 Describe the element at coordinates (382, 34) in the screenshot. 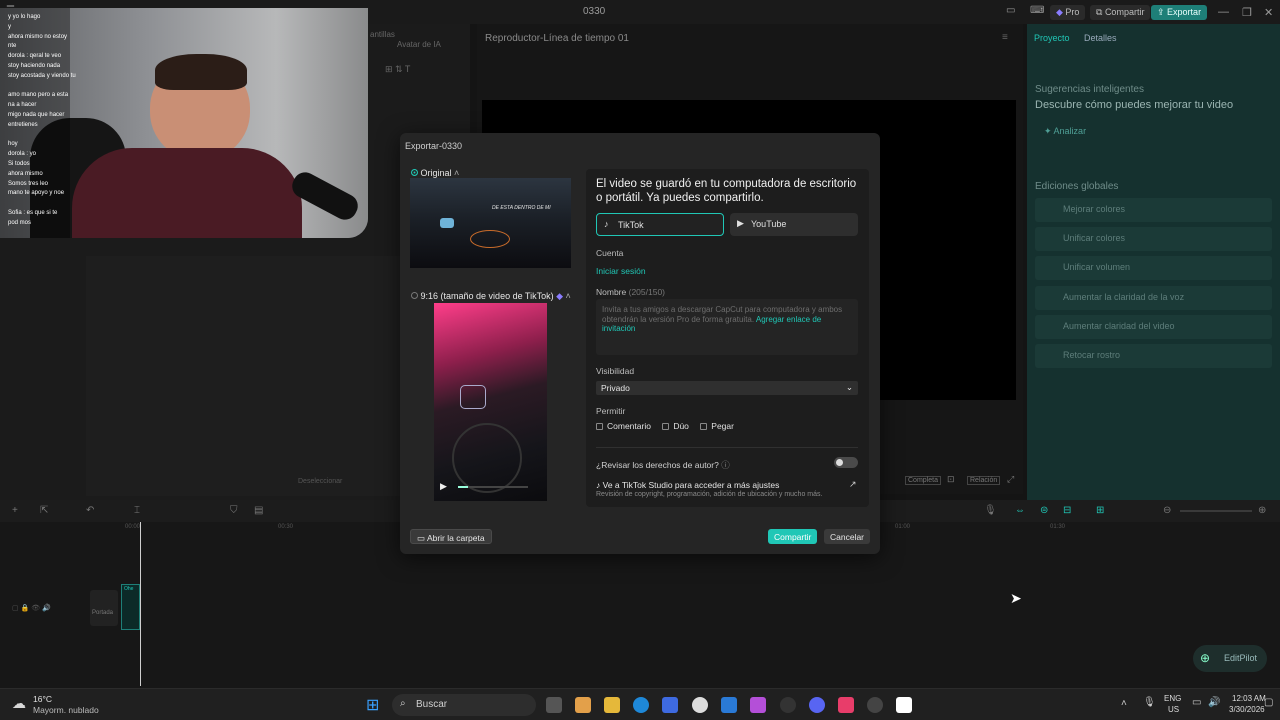

I see `tab-plantillas: antillas` at that location.